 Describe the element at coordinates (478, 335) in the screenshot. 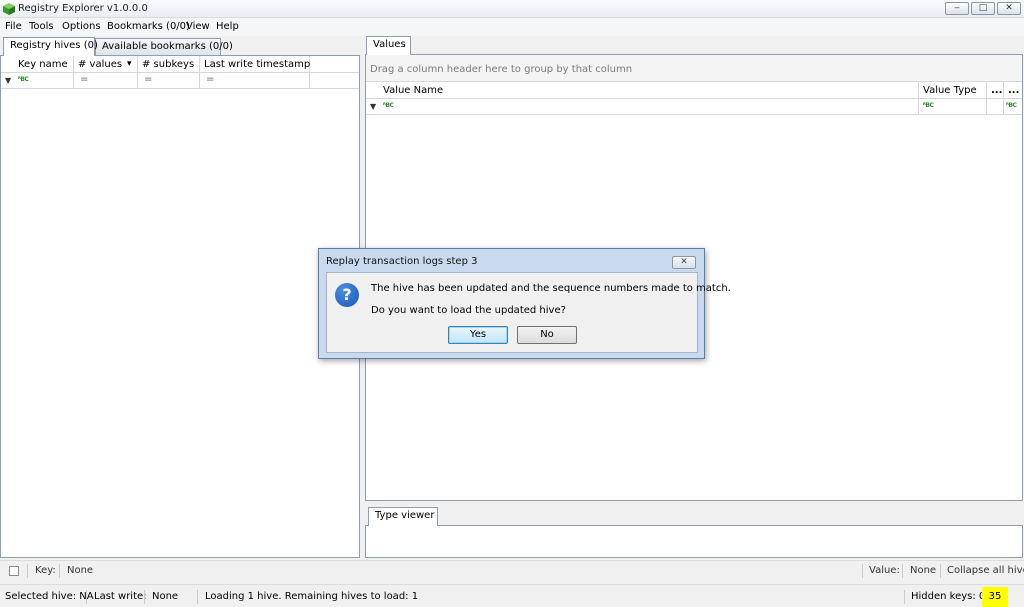

I see `yes-button: Yes` at that location.